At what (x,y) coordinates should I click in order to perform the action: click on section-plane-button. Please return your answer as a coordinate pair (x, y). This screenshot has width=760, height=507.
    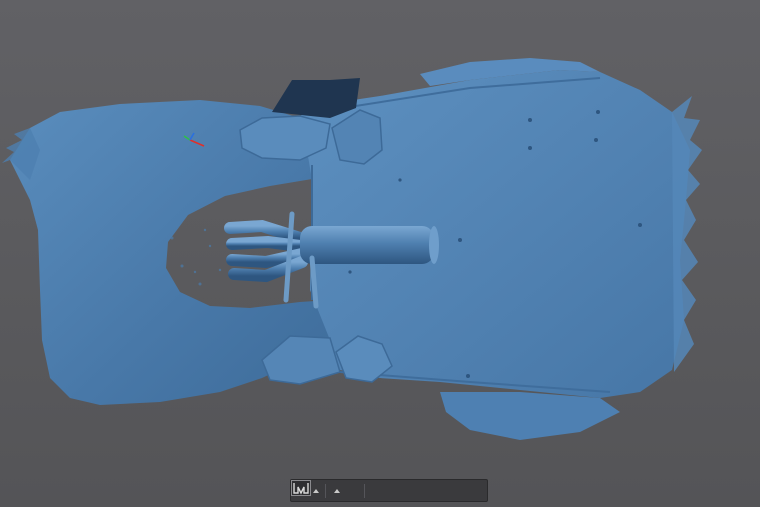
    Looking at the image, I should click on (323, 490).